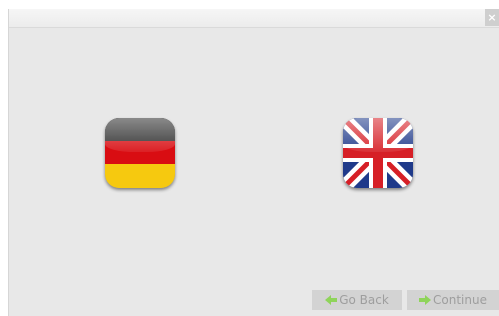  Describe the element at coordinates (331, 300) in the screenshot. I see `arrow-left-icon` at that location.